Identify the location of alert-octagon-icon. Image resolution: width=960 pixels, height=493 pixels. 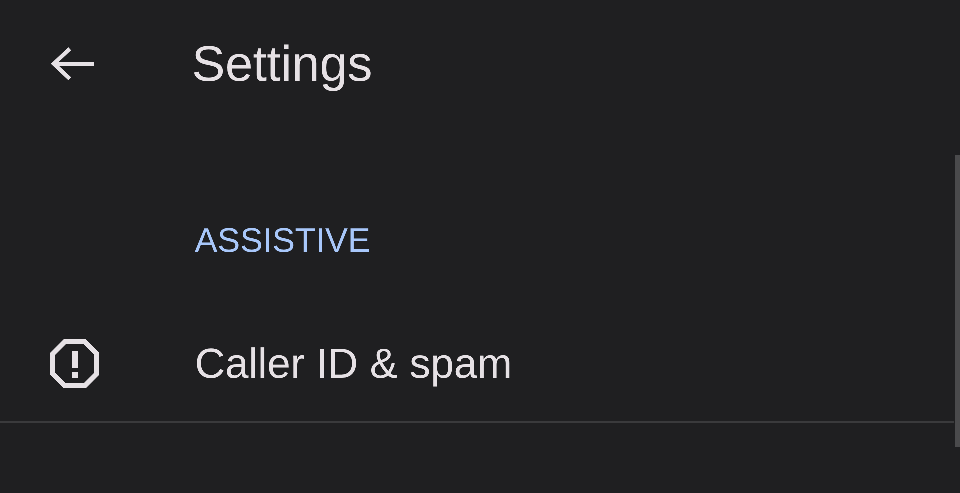
(75, 363).